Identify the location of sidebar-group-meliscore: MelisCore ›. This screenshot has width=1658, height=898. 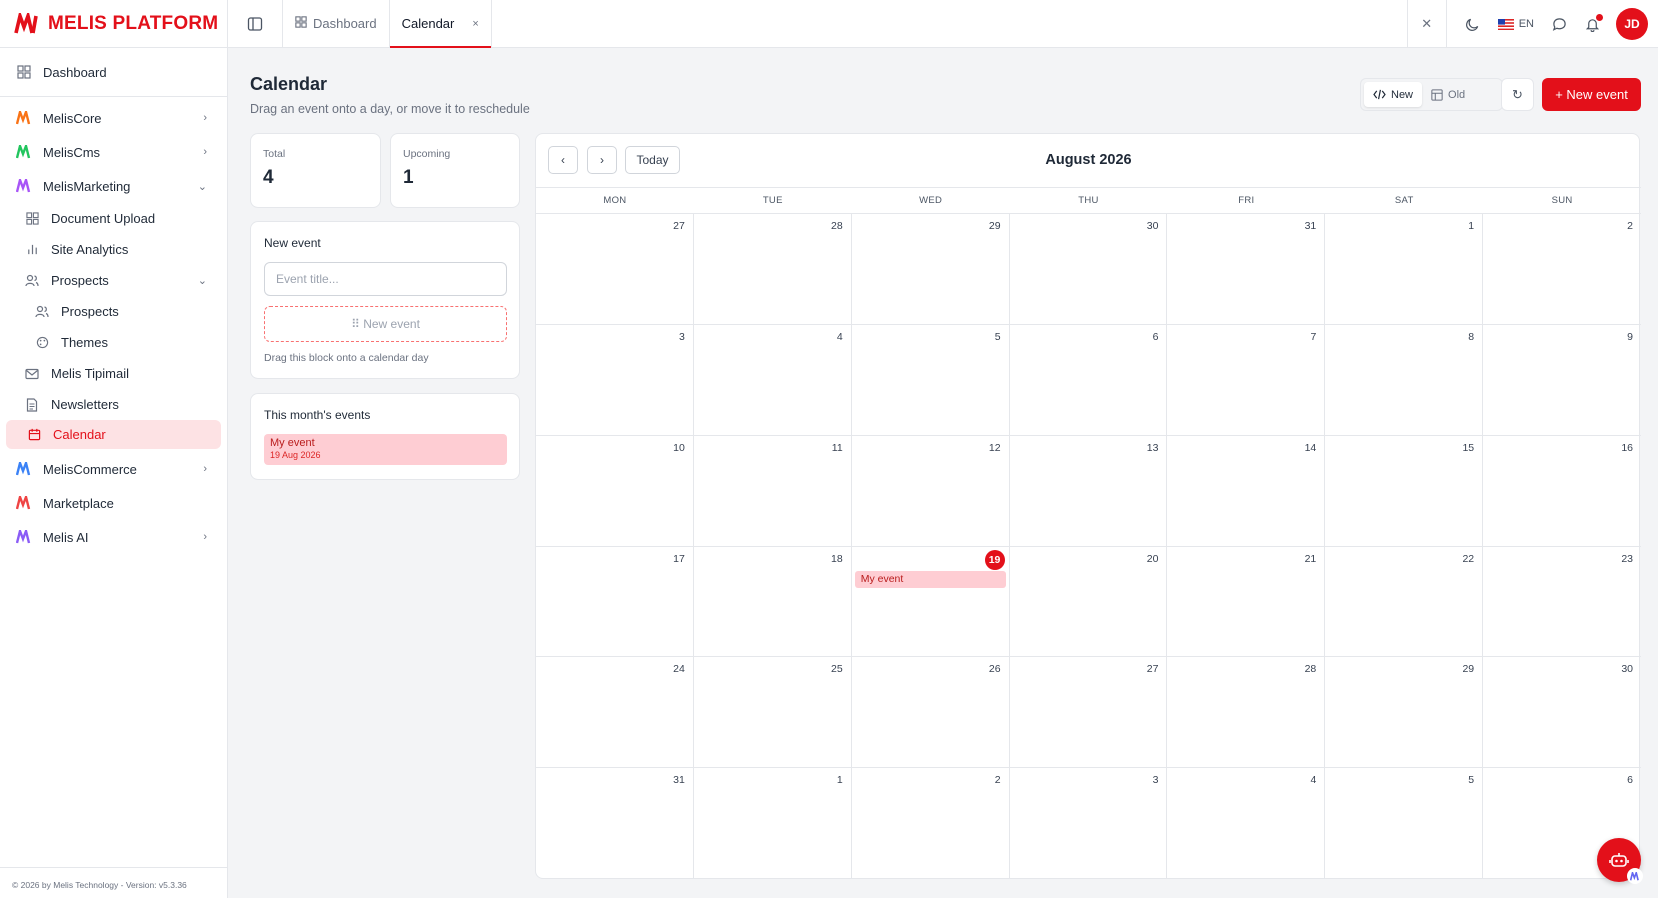
(113, 118).